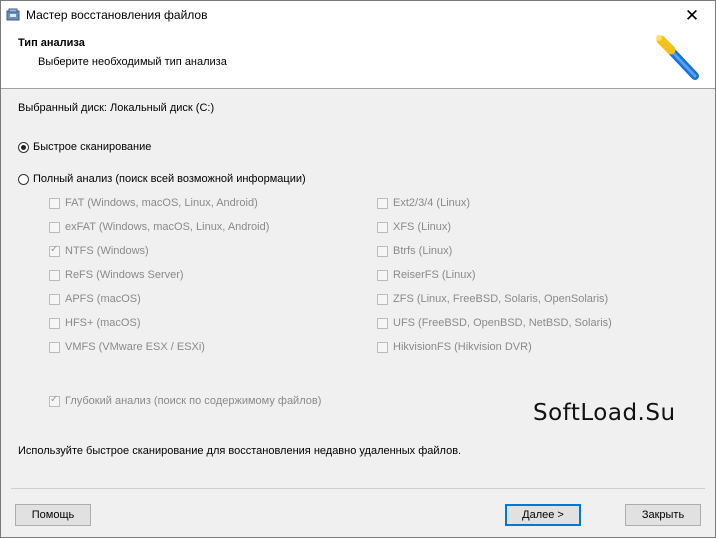 The width and height of the screenshot is (716, 538). I want to click on fs-label: FAT (Windows, macOS, Linux, Android), so click(161, 203).